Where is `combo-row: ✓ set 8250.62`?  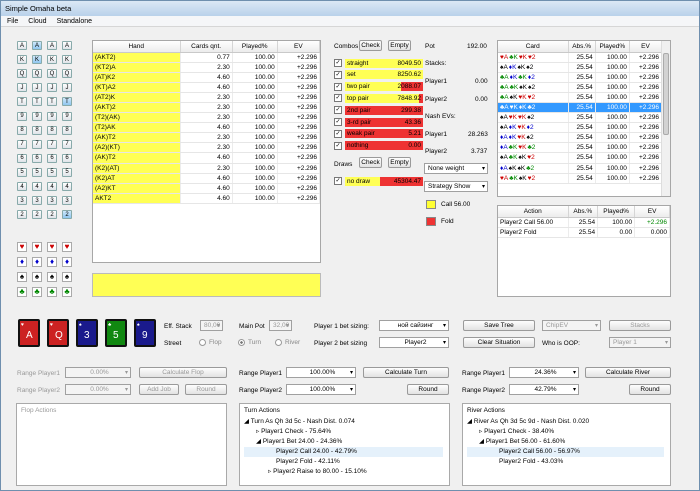 combo-row: ✓ set 8250.62 is located at coordinates (378, 75).